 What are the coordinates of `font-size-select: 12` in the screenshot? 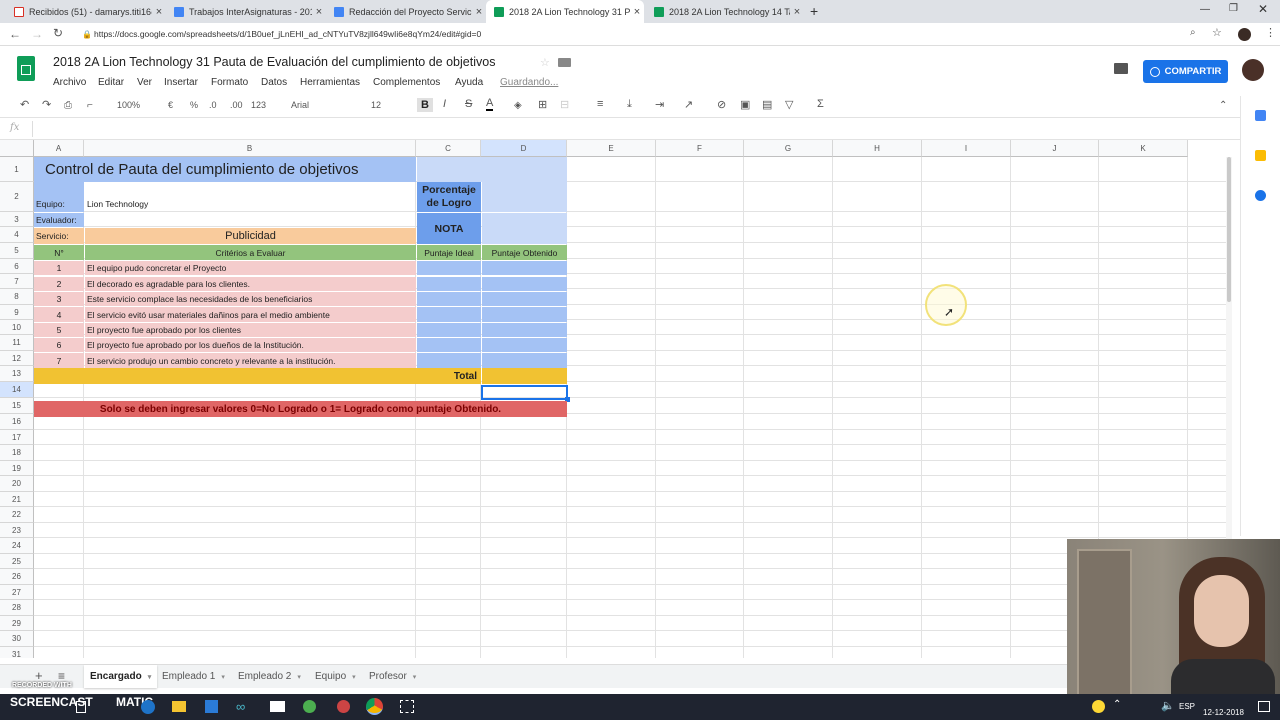 It's located at (376, 105).